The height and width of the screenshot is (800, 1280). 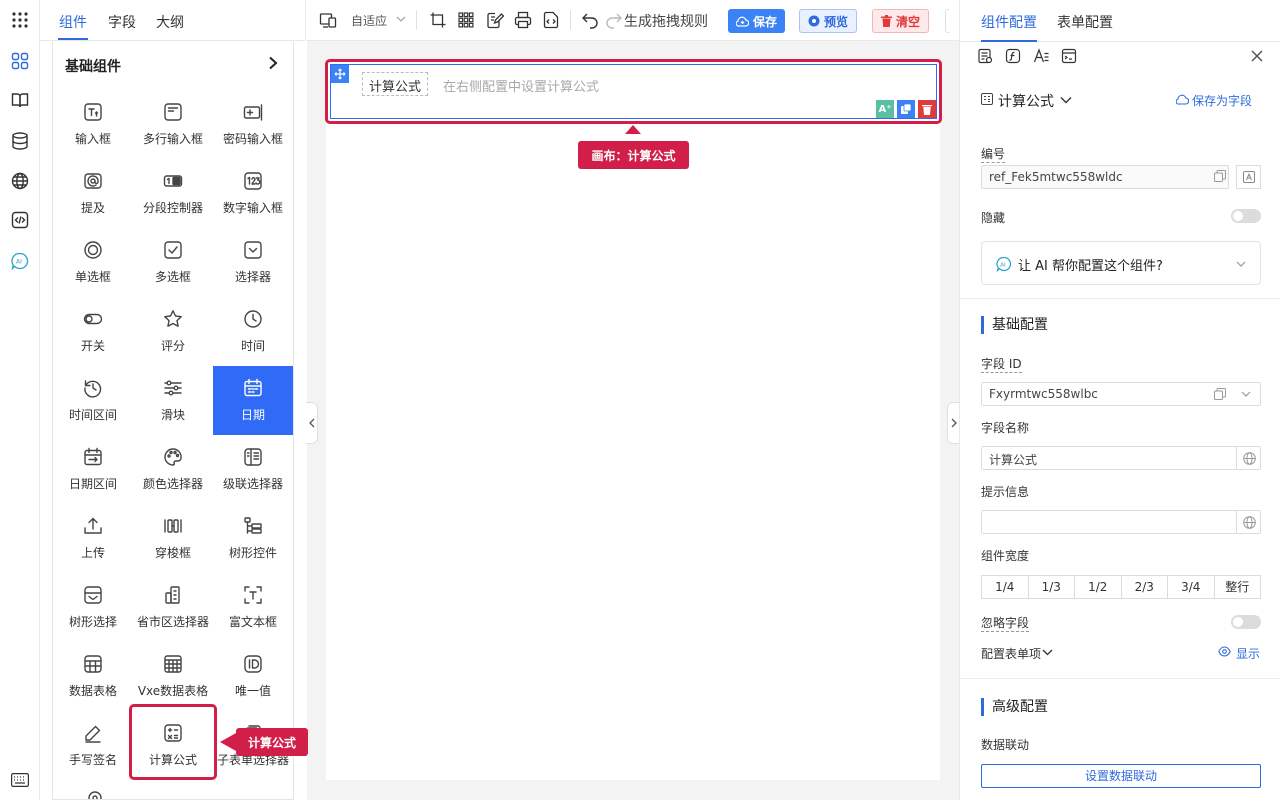 I want to click on function-icon, so click(x=1013, y=56).